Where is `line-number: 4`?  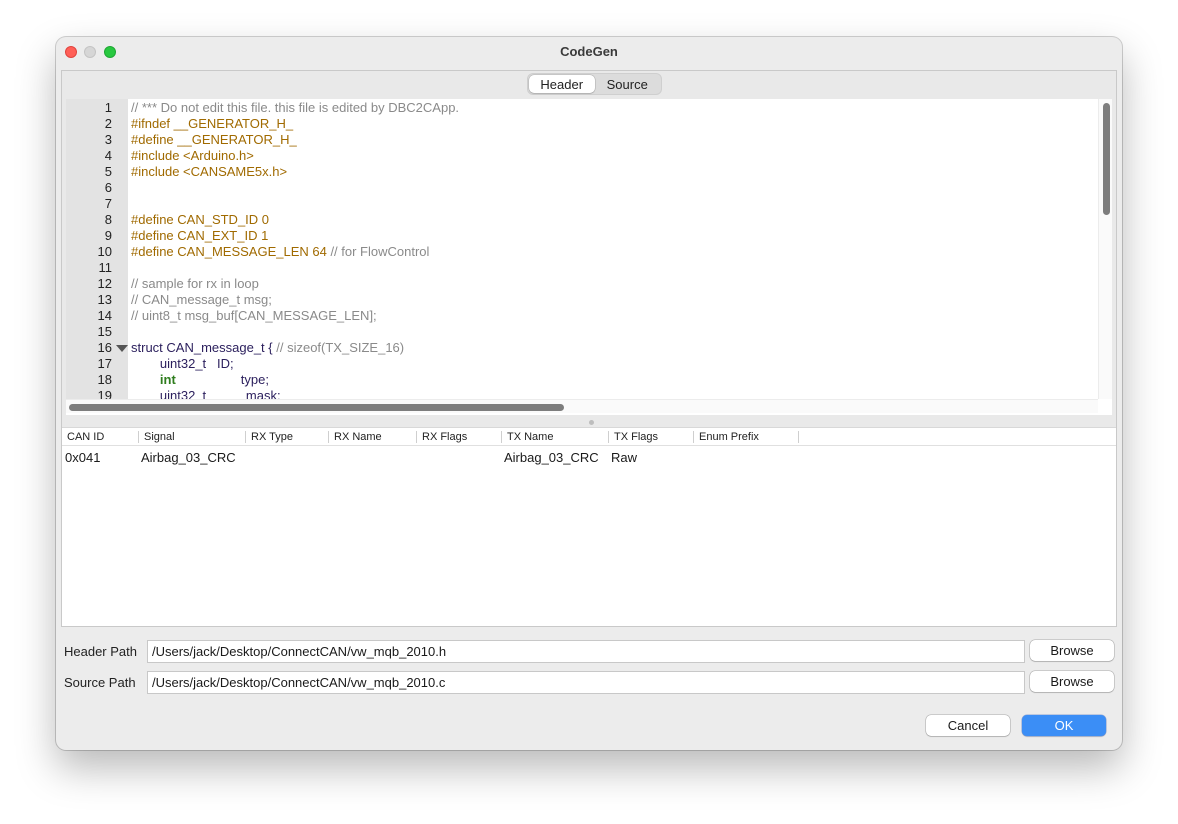 line-number: 4 is located at coordinates (108, 155).